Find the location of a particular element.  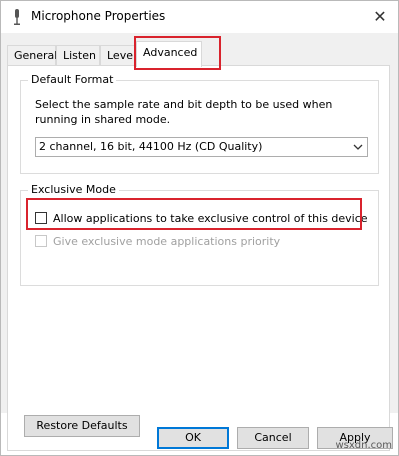

close-button: ✕ is located at coordinates (380, 17).